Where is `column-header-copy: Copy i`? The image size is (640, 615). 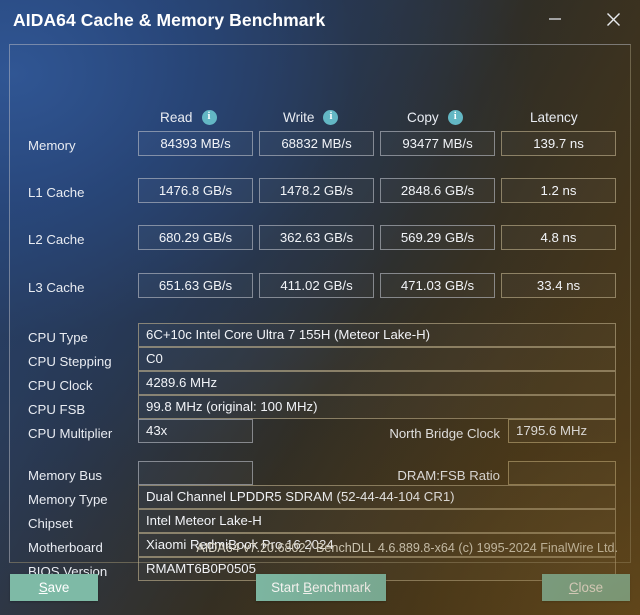
column-header-copy: Copy i is located at coordinates (435, 117).